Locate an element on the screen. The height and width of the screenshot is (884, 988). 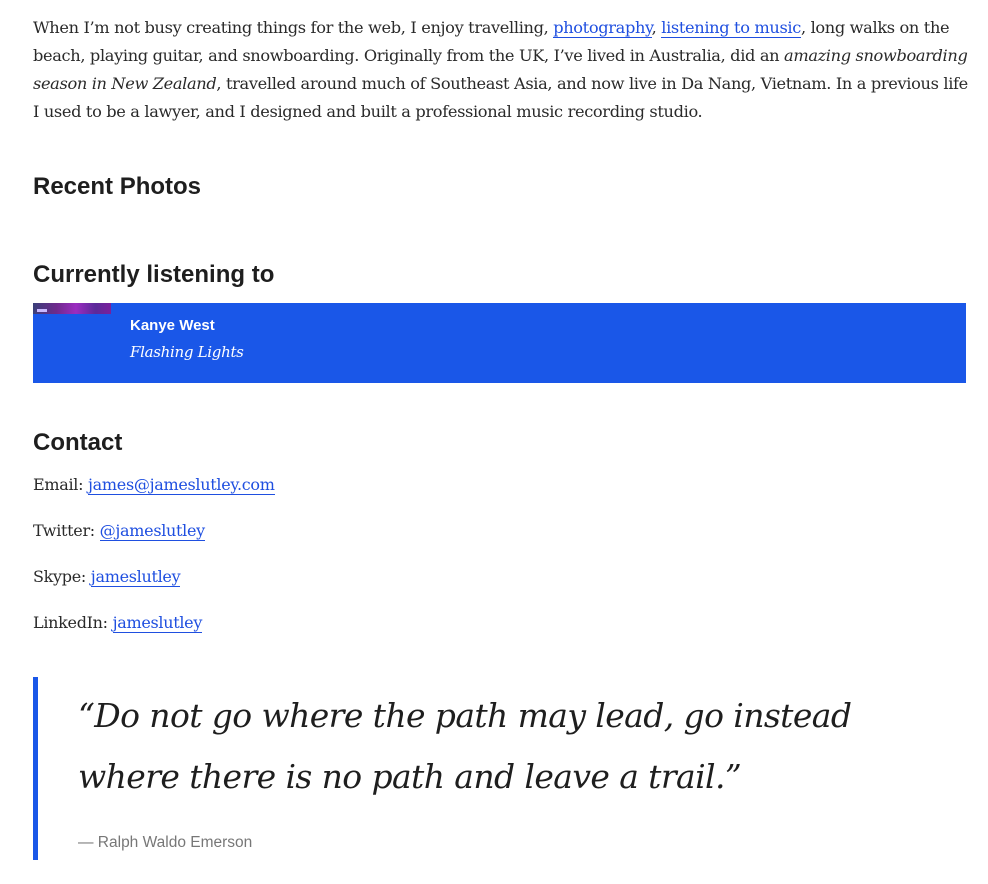
contact-heading: Contact is located at coordinates (78, 442).